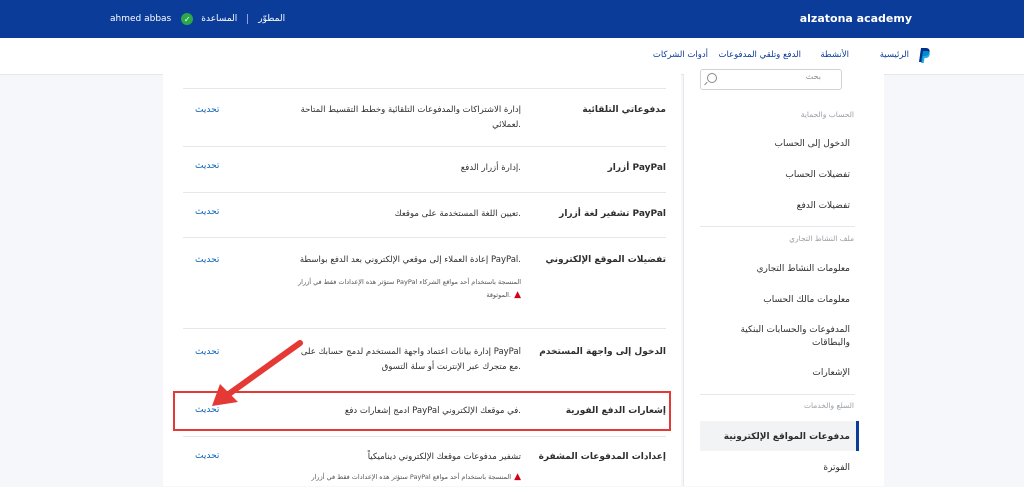 This screenshot has height=487, width=1024. What do you see at coordinates (924, 55) in the screenshot?
I see `paypal-logo-icon` at bounding box center [924, 55].